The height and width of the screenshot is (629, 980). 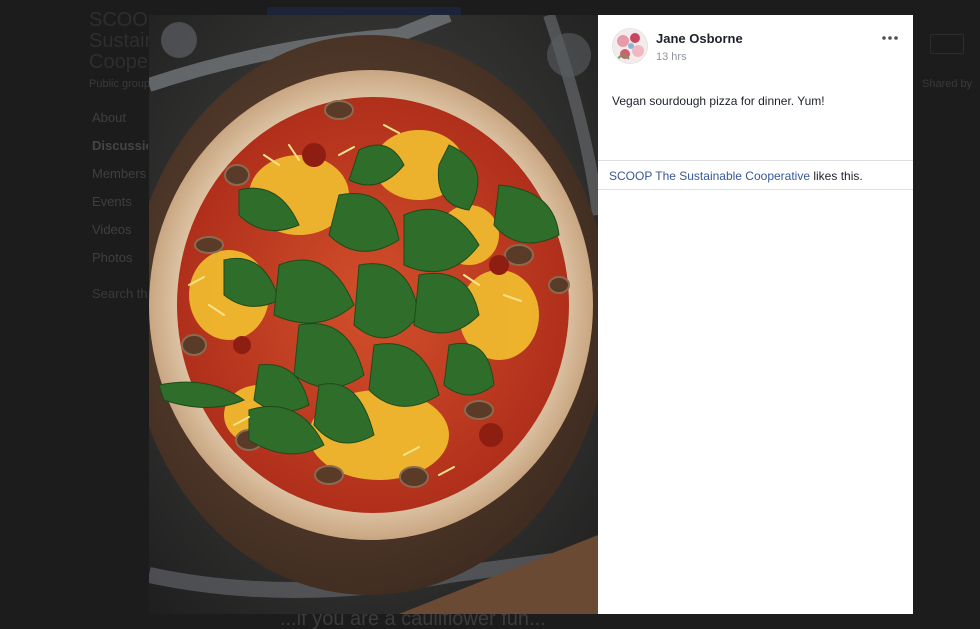 What do you see at coordinates (947, 44) in the screenshot?
I see `background-button` at bounding box center [947, 44].